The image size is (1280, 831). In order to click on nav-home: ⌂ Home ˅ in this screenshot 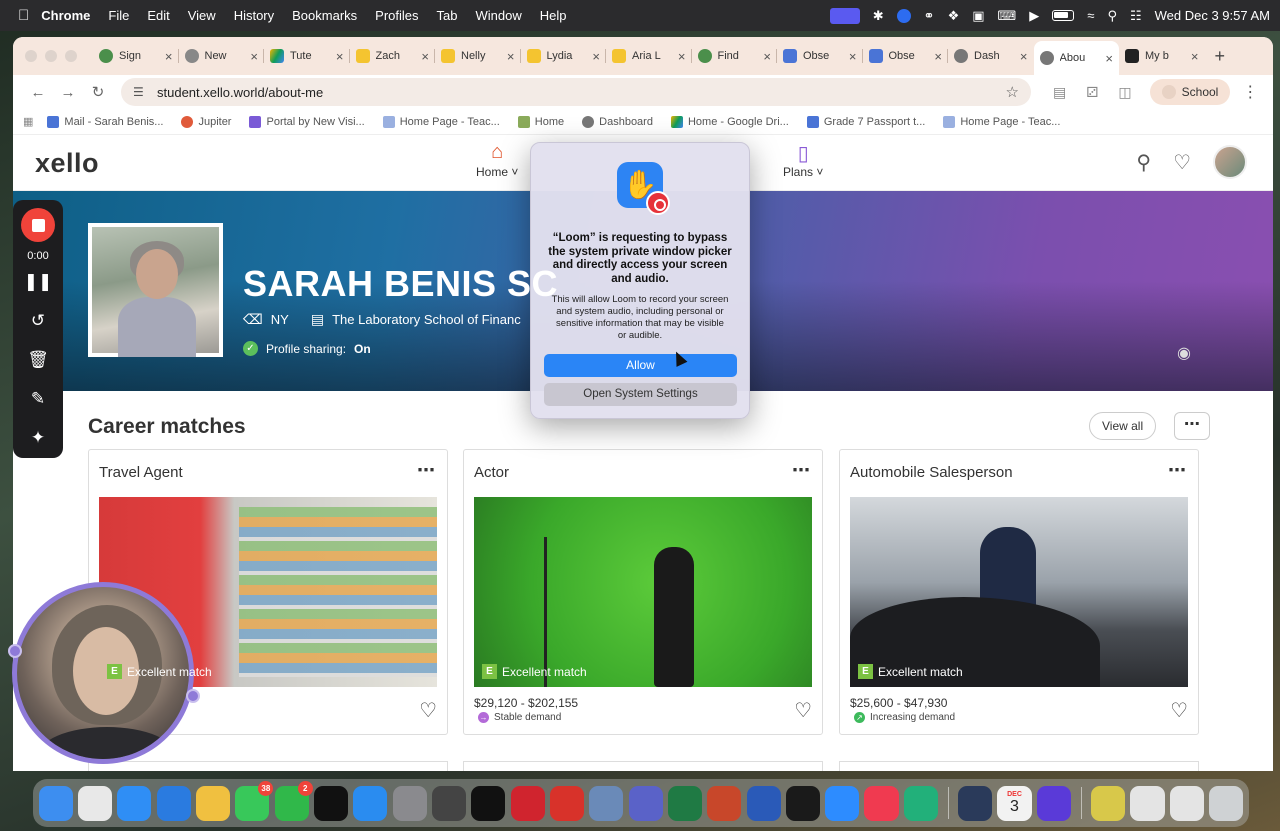, I will do `click(497, 160)`.